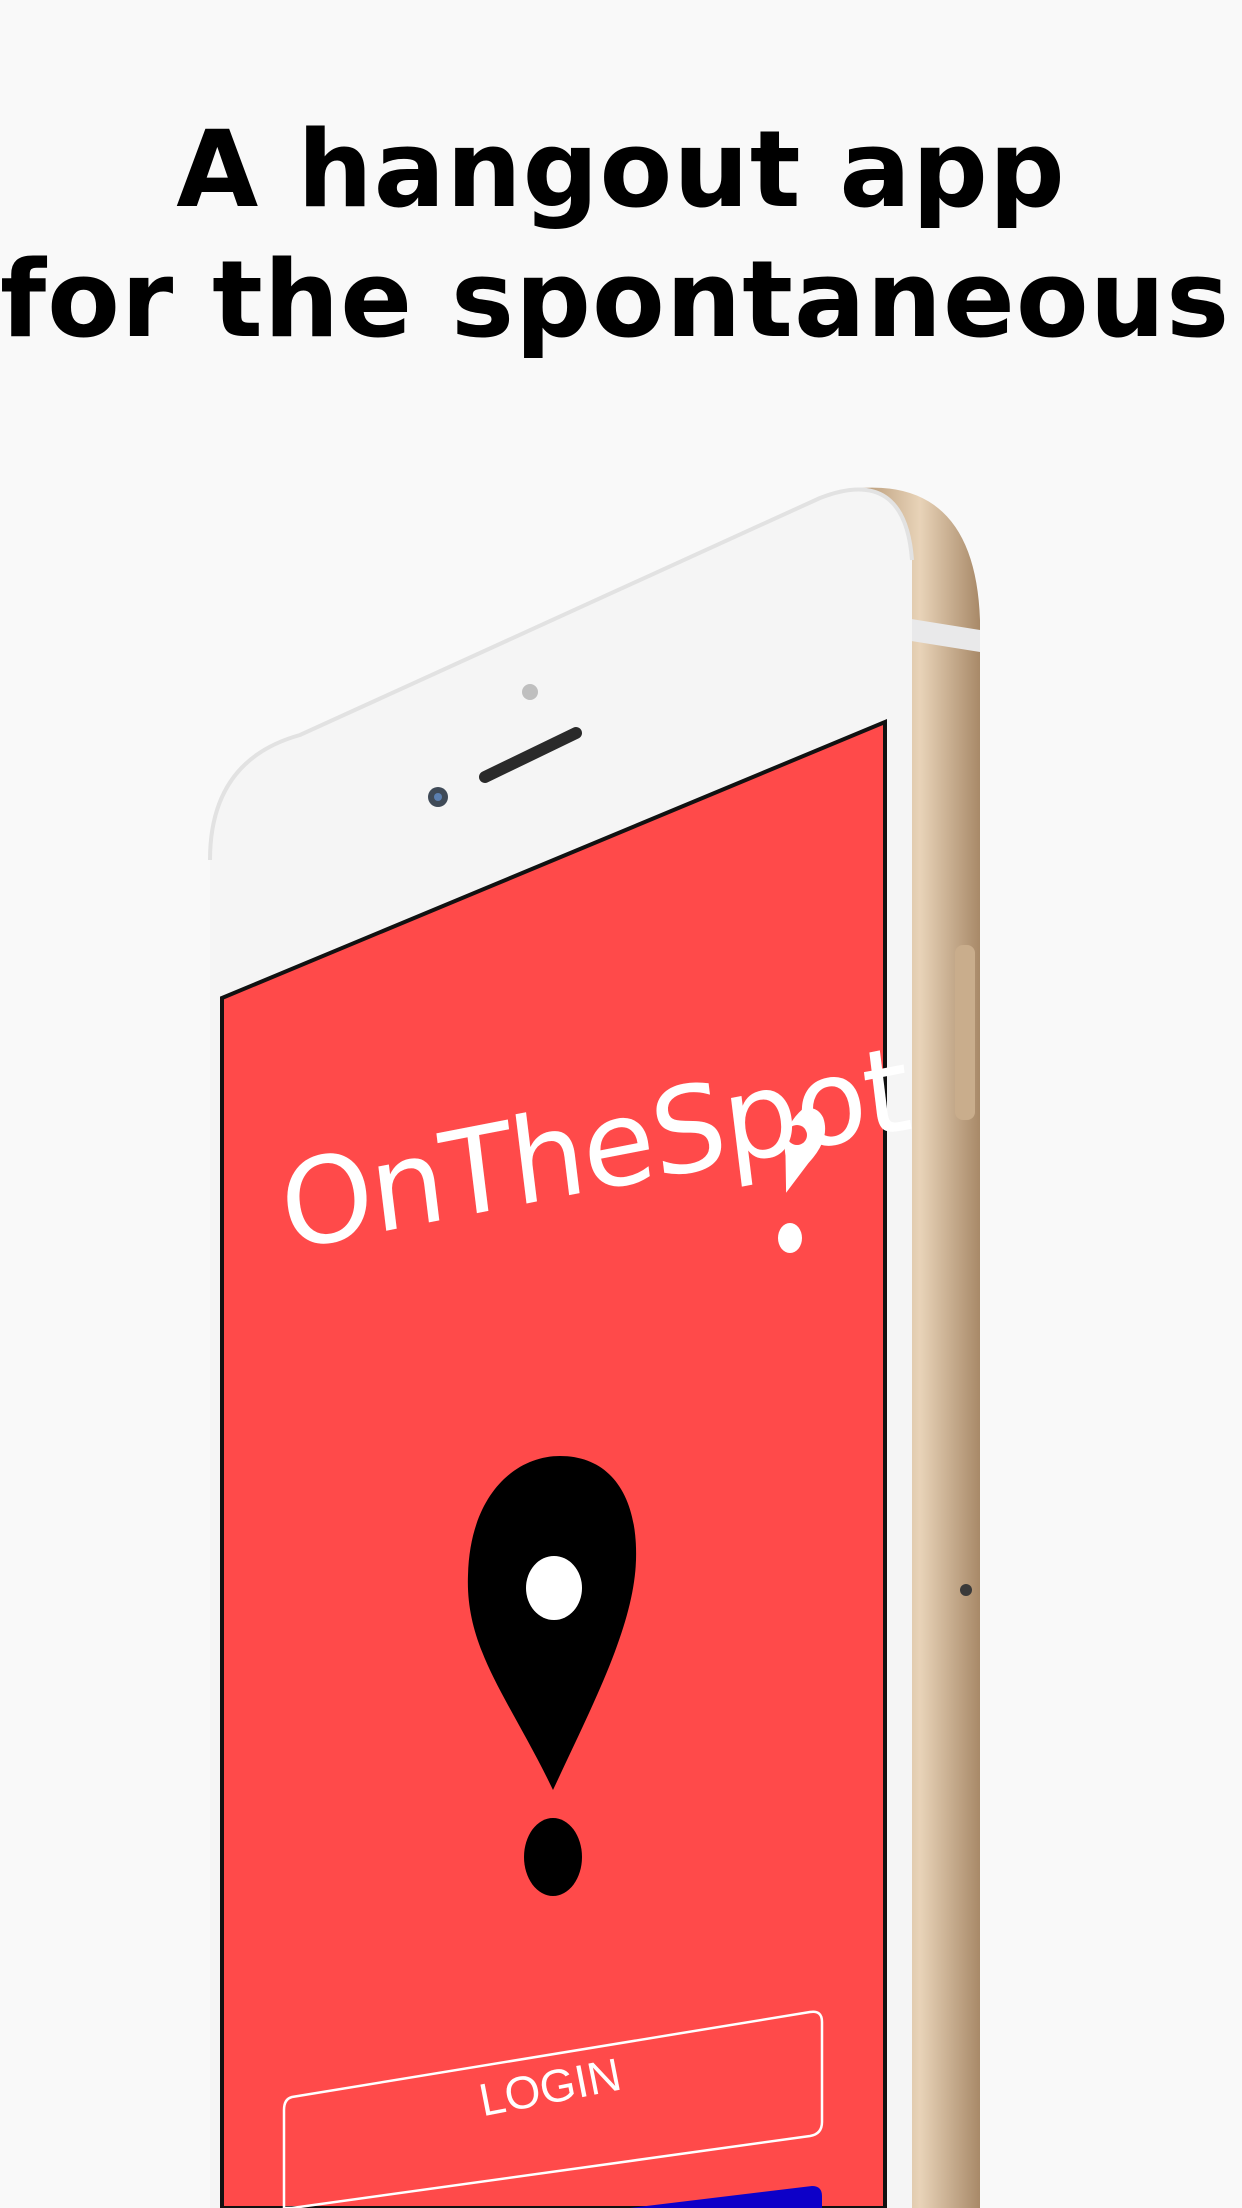 The image size is (1242, 2208). Describe the element at coordinates (530, 692) in the screenshot. I see `proximity-sensor` at that location.